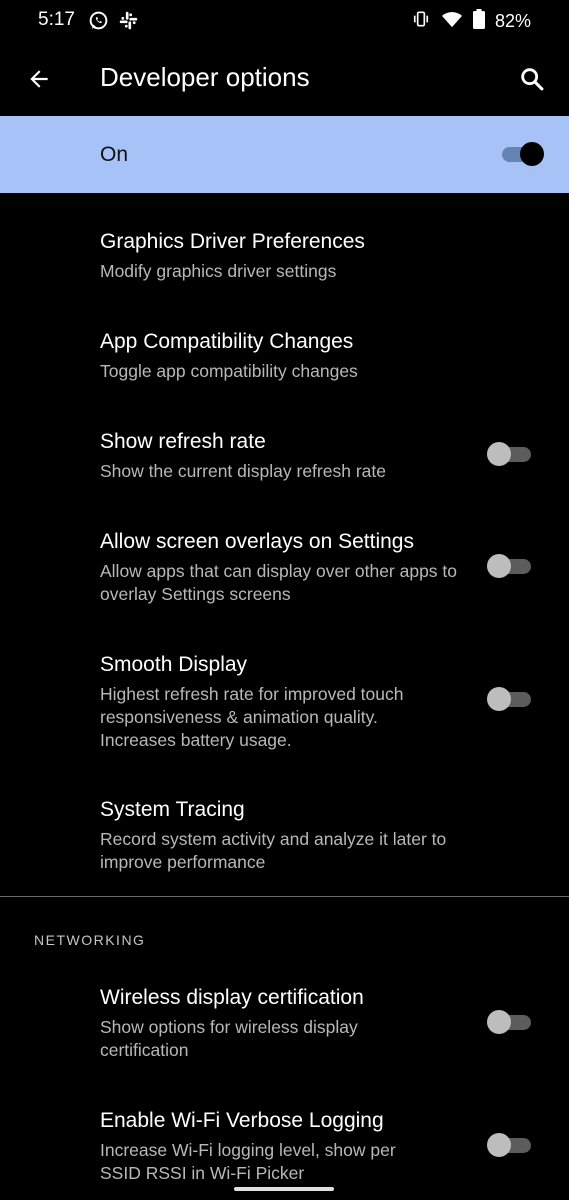  I want to click on slack-icon, so click(128, 23).